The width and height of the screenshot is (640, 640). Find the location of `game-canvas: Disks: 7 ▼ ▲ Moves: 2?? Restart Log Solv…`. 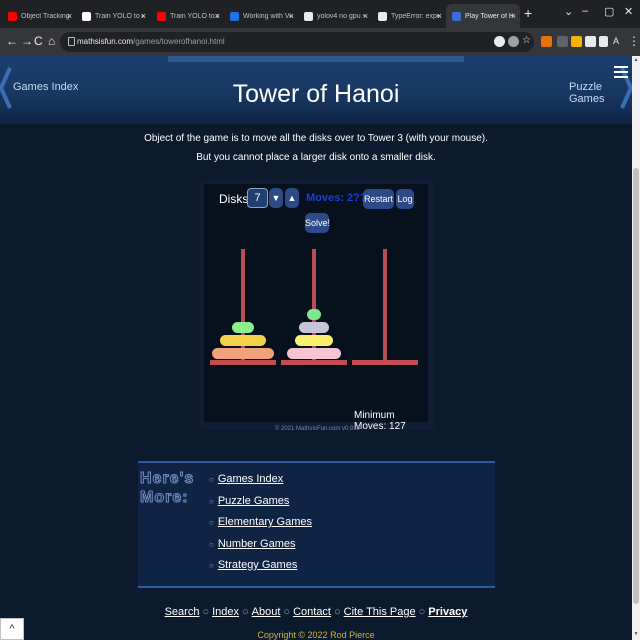

game-canvas: Disks: 7 ▼ ▲ Moves: 2?? Restart Log Solv… is located at coordinates (316, 308).